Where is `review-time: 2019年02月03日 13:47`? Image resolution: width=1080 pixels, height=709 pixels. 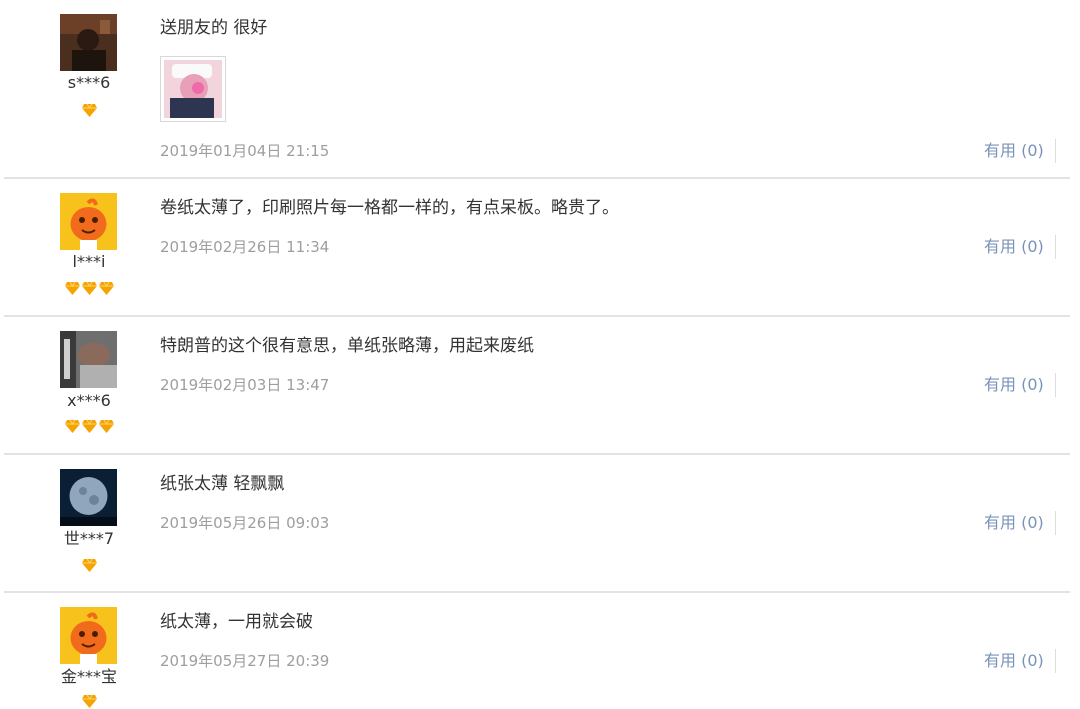
review-time: 2019年02月03日 13:47 is located at coordinates (245, 385).